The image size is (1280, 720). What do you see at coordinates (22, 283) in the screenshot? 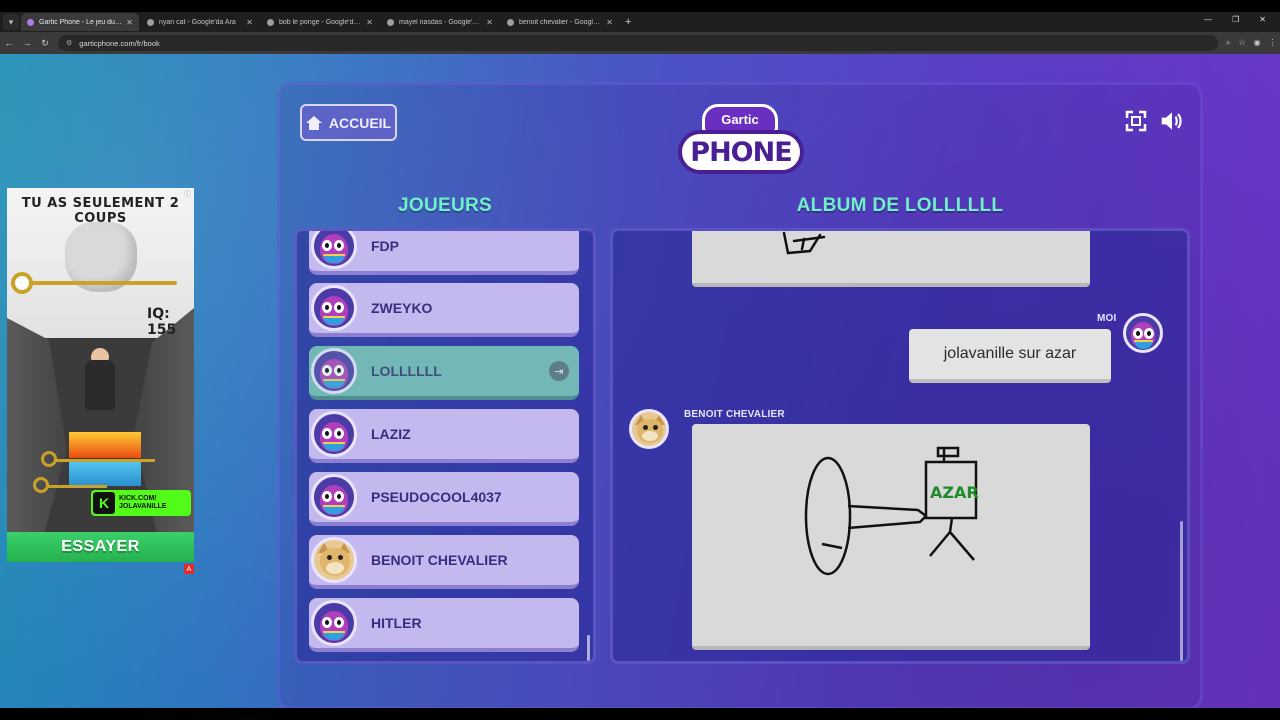
I see `ad-pin-ring-icon` at bounding box center [22, 283].